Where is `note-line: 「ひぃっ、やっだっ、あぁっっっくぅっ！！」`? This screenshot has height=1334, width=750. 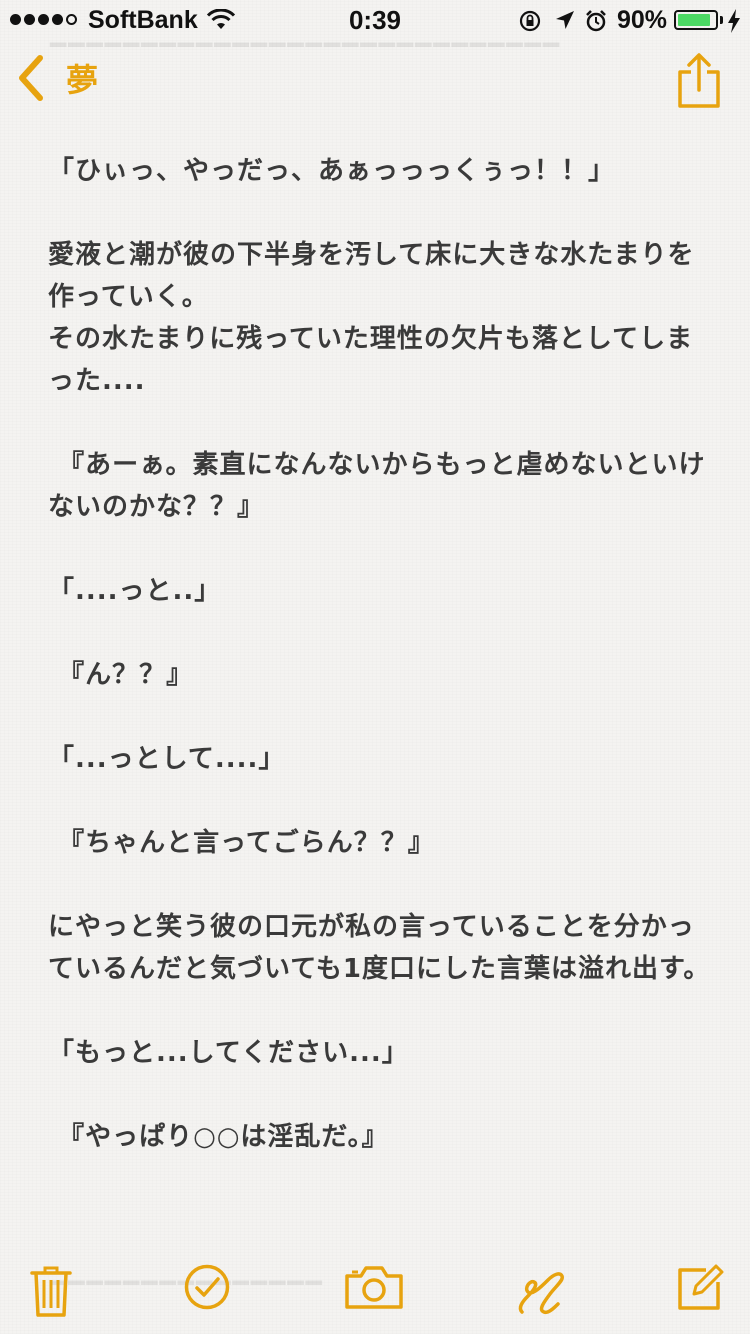 note-line: 「ひぃっ、やっだっ、あぁっっっくぅっ！！」 is located at coordinates (332, 171).